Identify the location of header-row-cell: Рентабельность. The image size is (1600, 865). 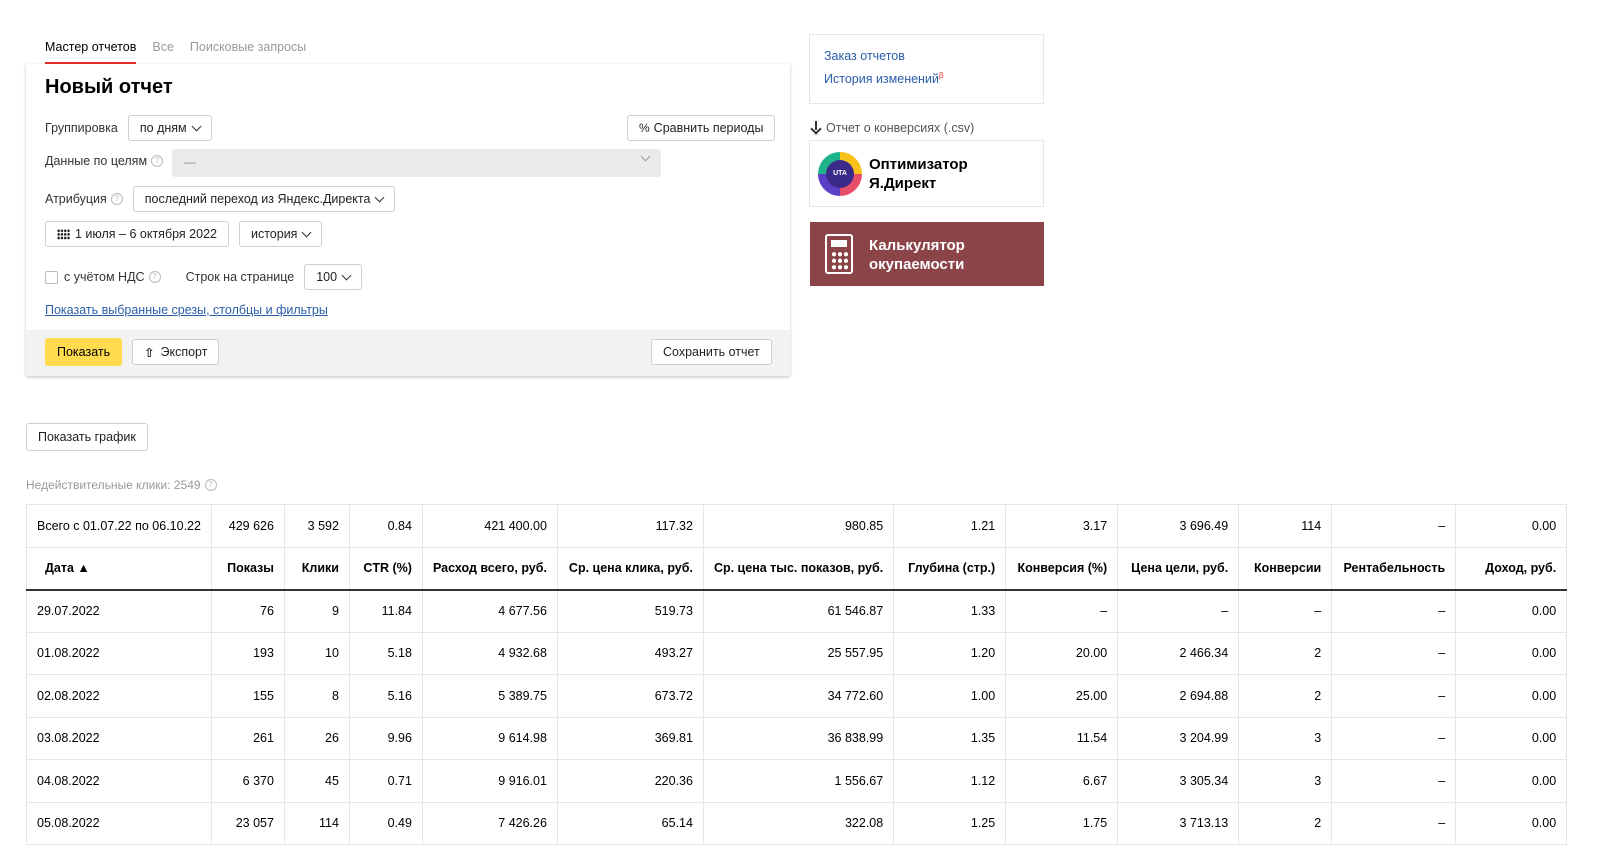
(1394, 569).